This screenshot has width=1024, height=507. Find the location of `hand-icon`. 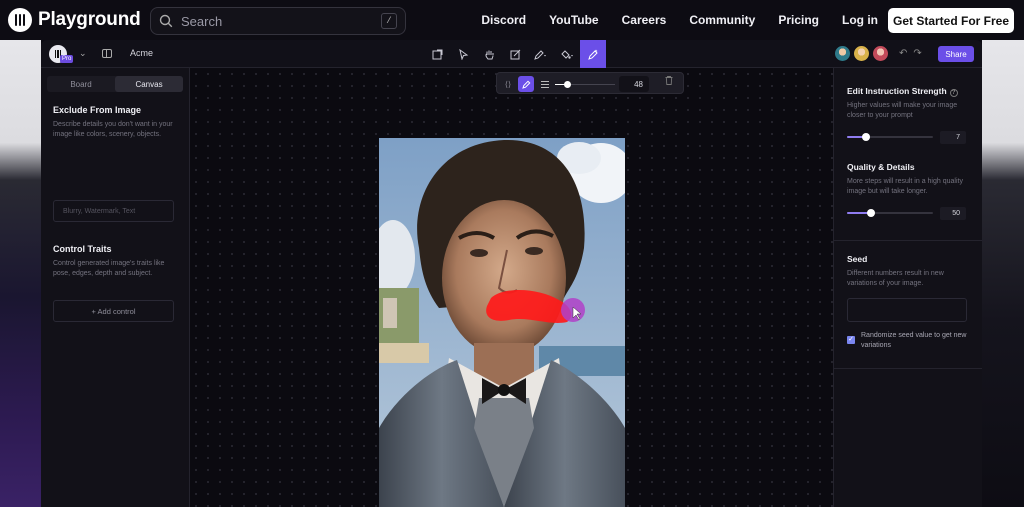

hand-icon is located at coordinates (489, 54).